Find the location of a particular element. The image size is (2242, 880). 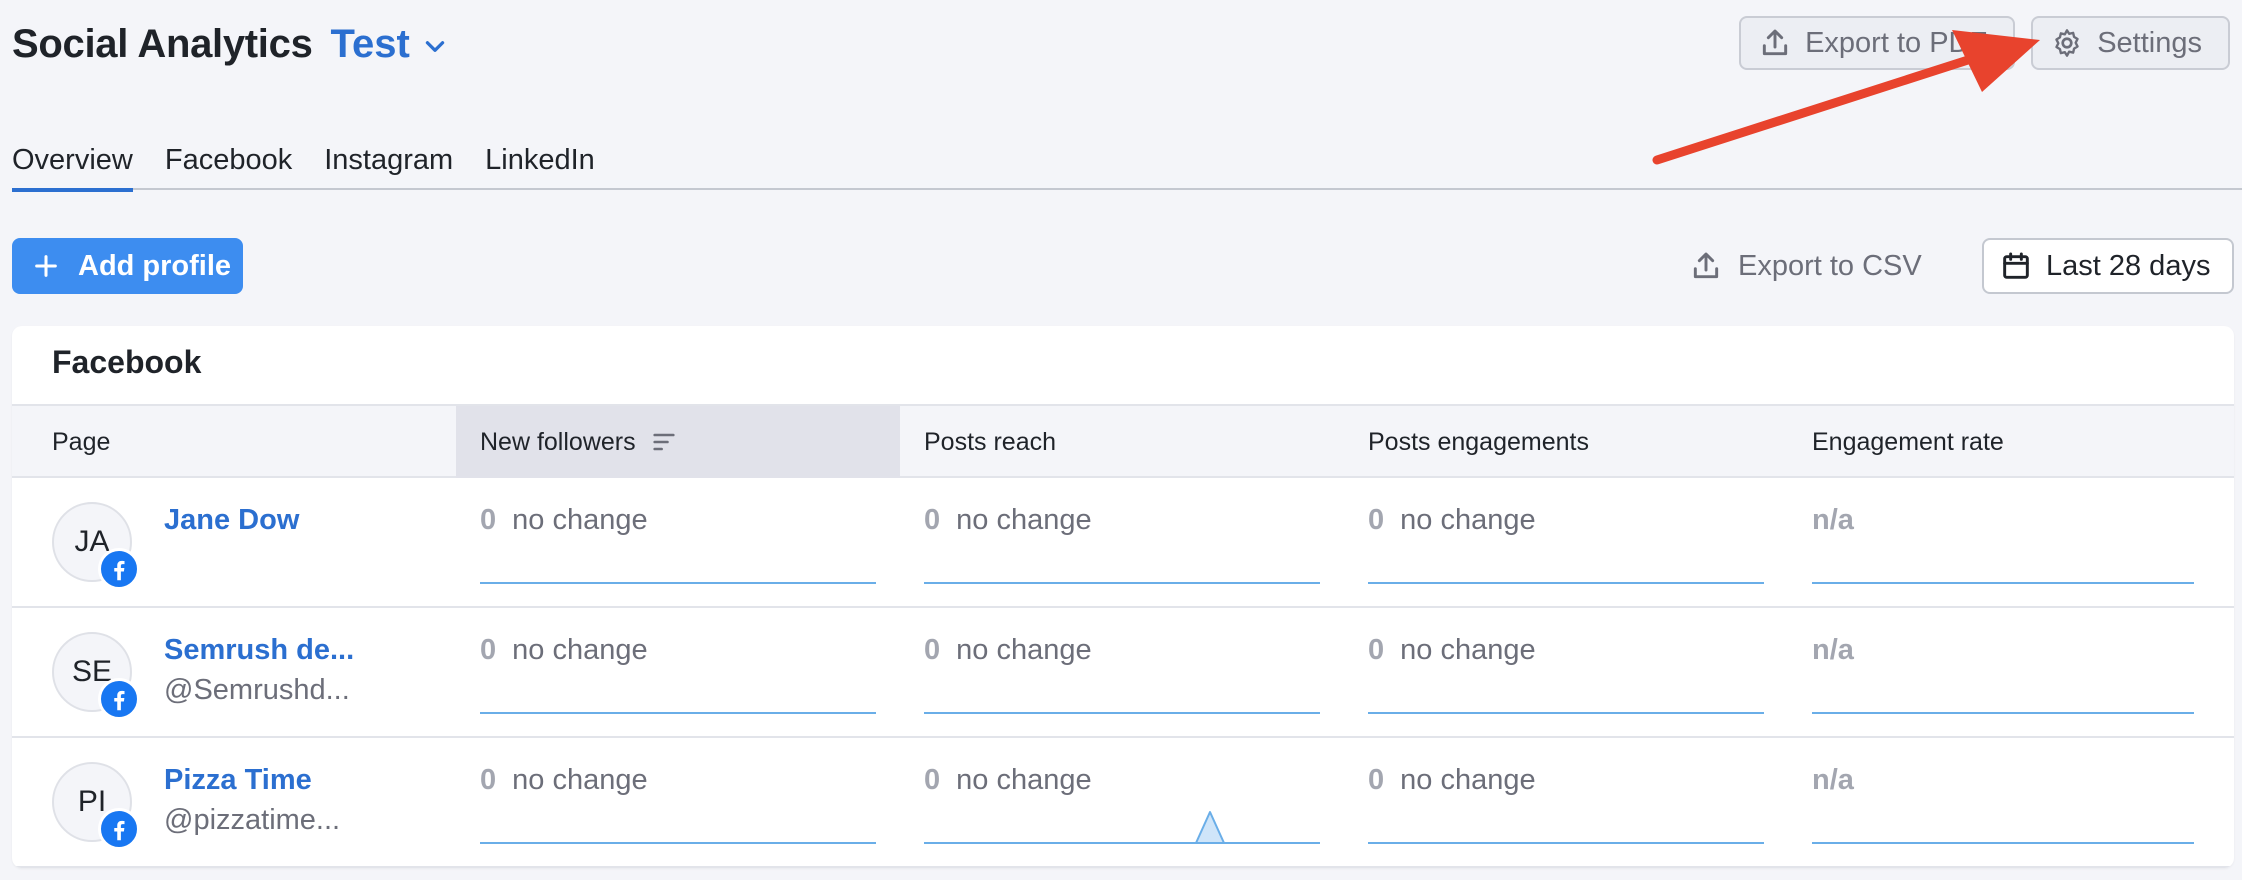

export-pdf-label: Export to PDF is located at coordinates (1896, 42).